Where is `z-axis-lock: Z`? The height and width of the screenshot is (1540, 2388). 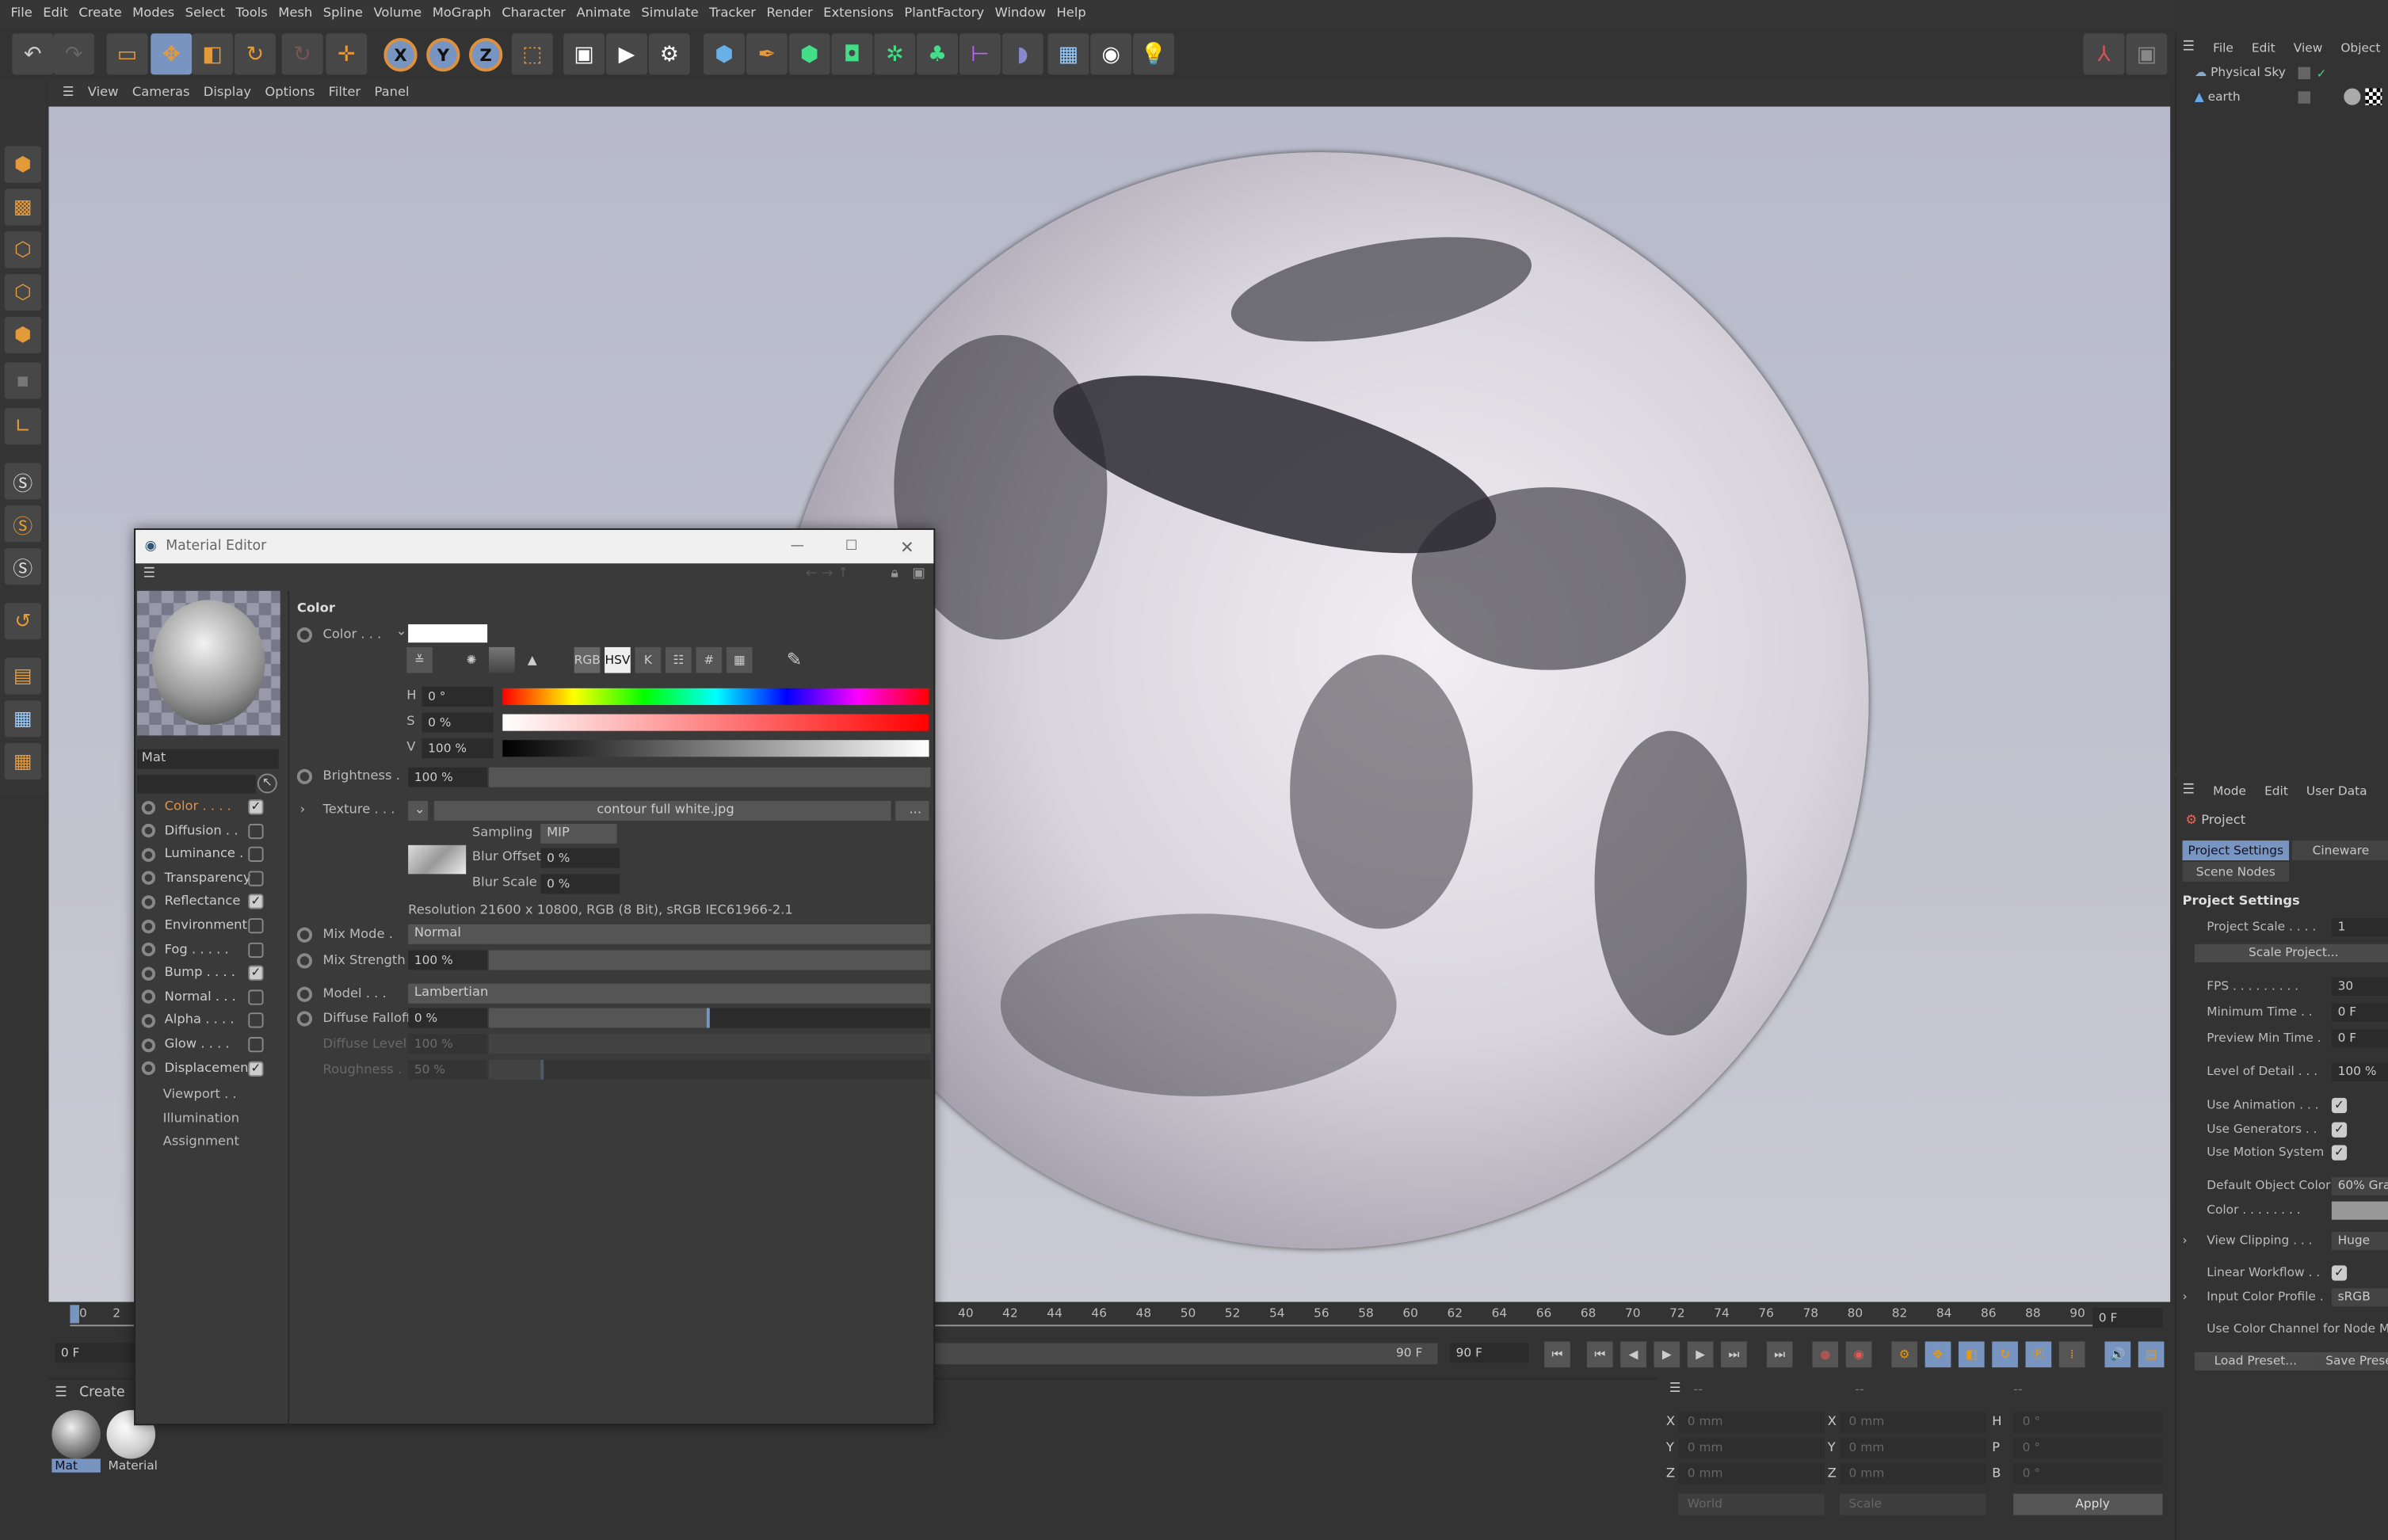 z-axis-lock: Z is located at coordinates (486, 55).